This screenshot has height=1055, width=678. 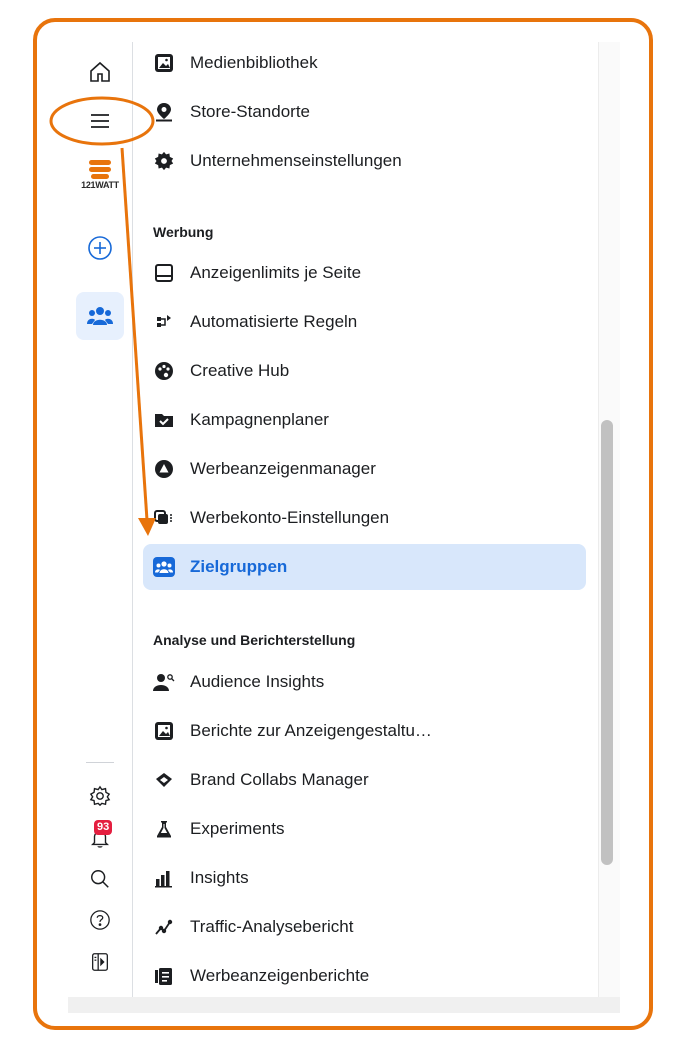 I want to click on notification-badge: 93, so click(x=103, y=827).